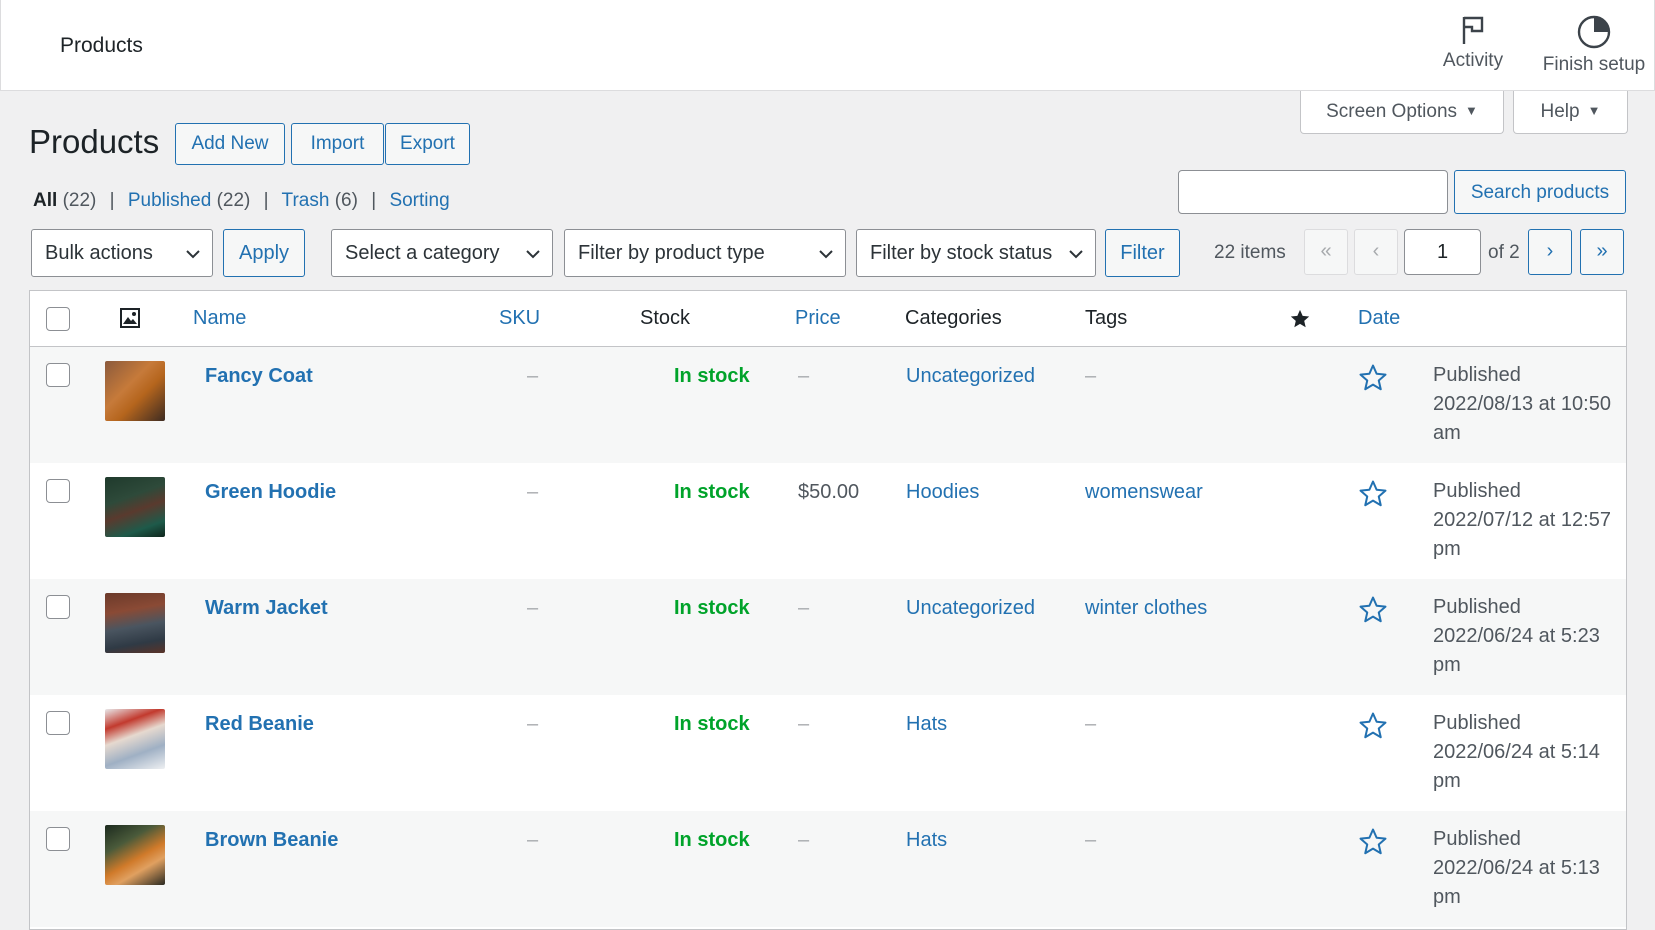 The height and width of the screenshot is (930, 1655). I want to click on column-sku: SKU, so click(519, 318).